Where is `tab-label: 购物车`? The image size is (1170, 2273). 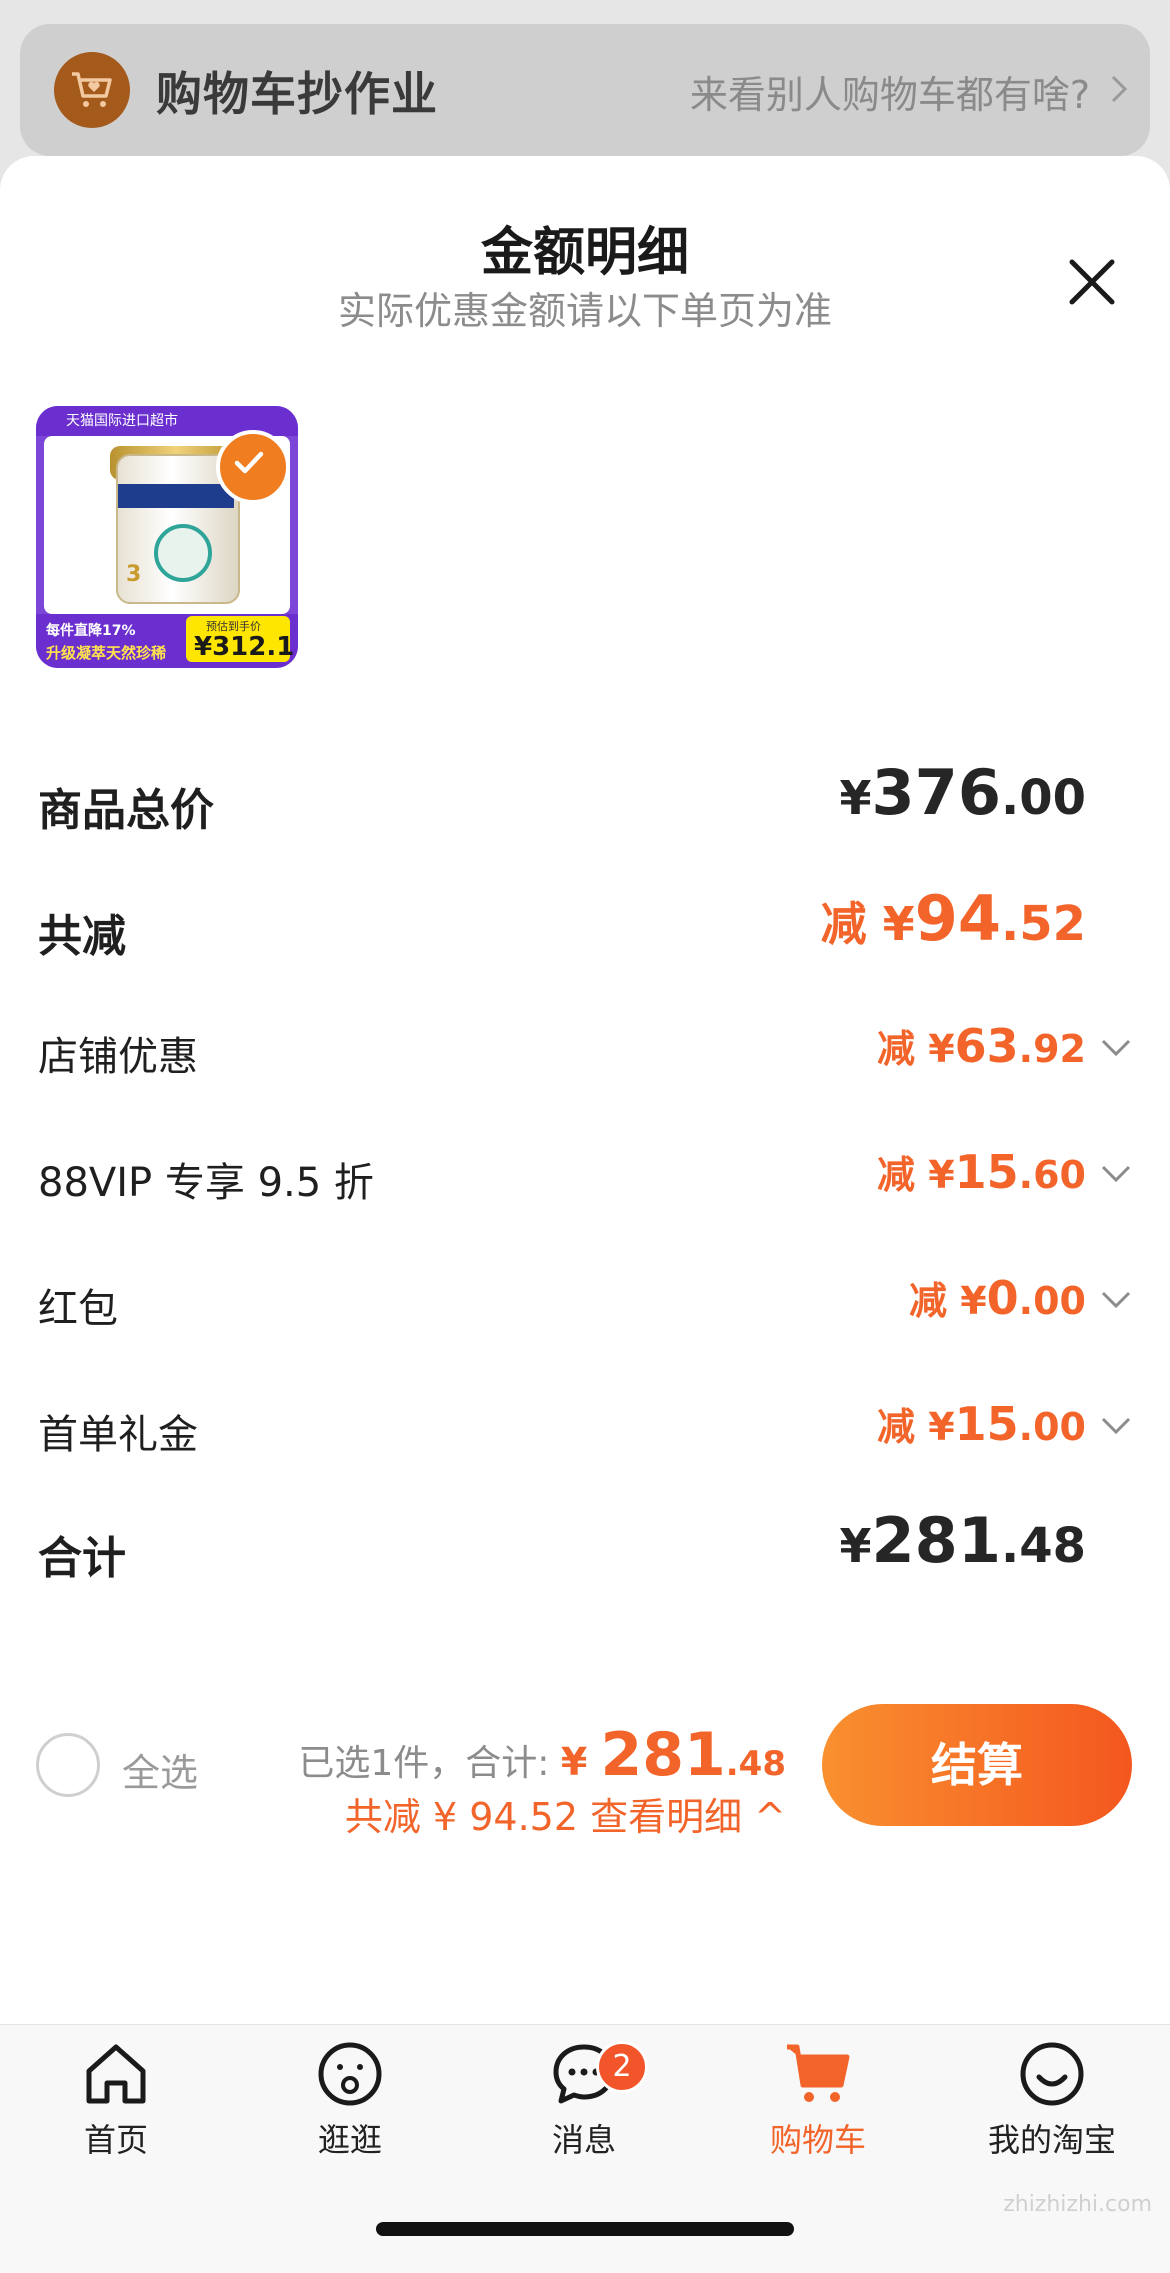
tab-label: 购物车 is located at coordinates (817, 2140).